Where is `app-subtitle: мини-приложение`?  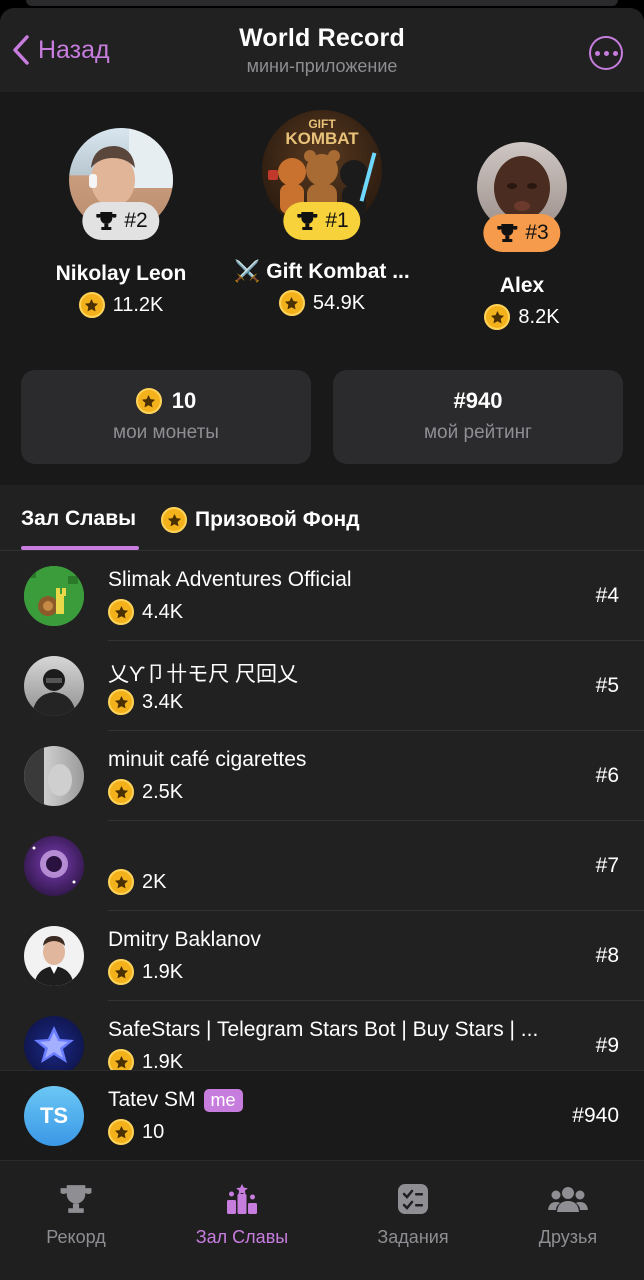
app-subtitle: мини-приложение is located at coordinates (322, 66).